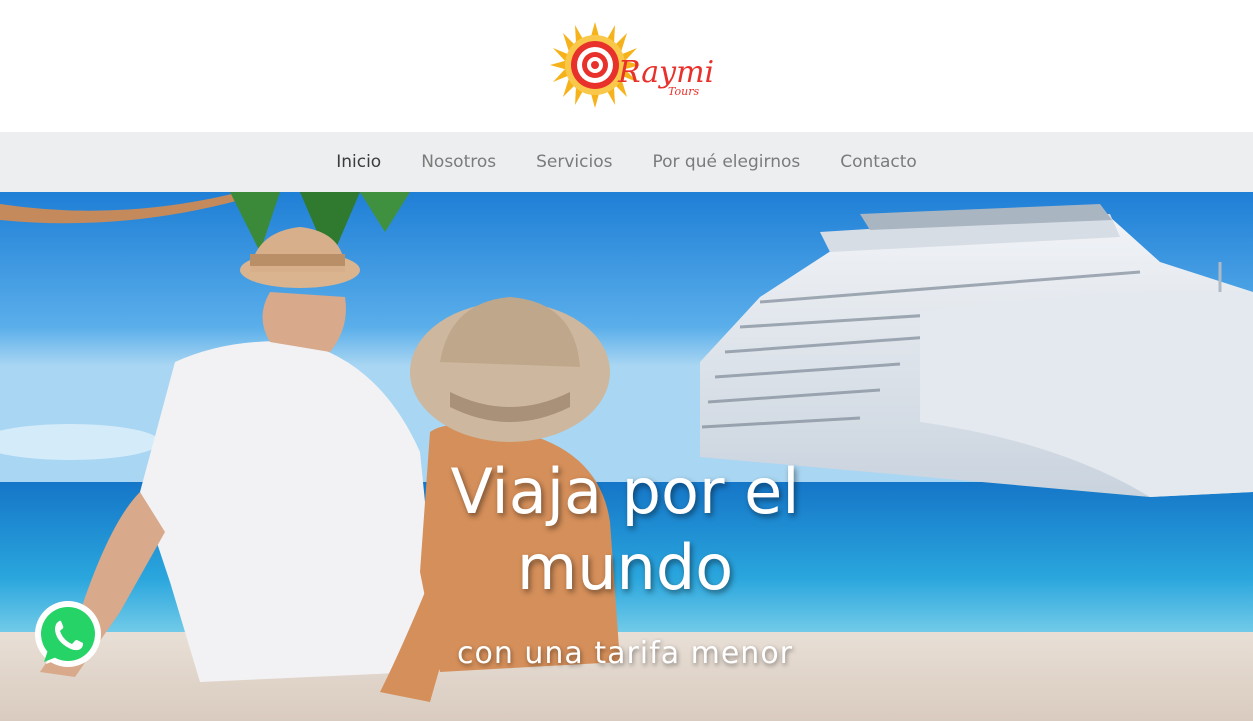 Image resolution: width=1253 pixels, height=721 pixels. I want to click on nav-item-nosotros: Nosotros, so click(458, 162).